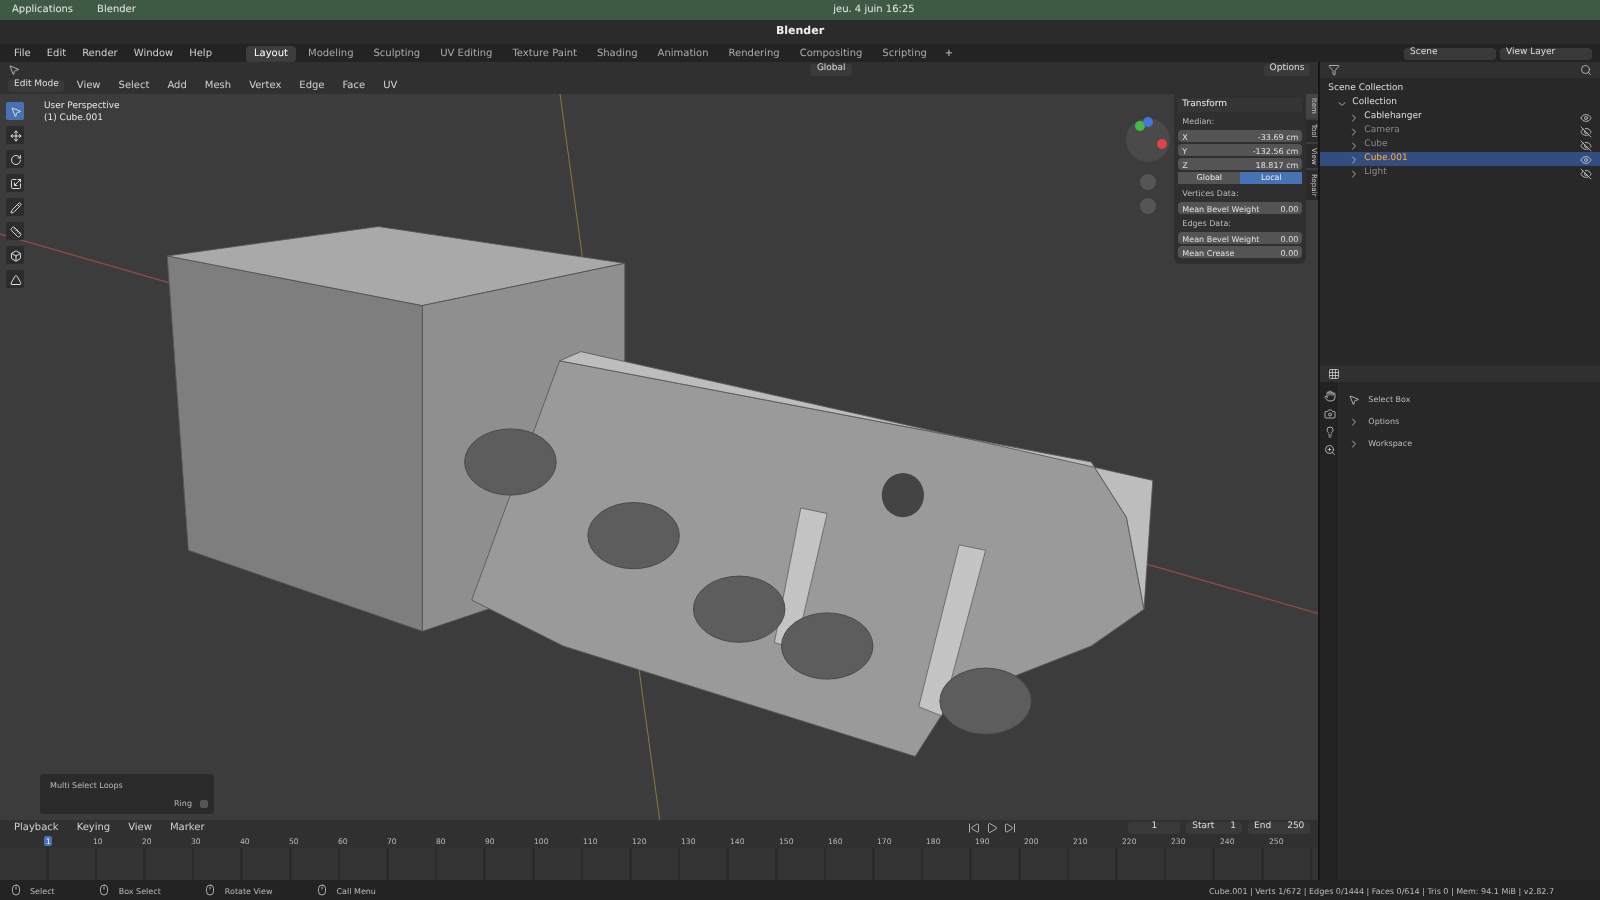  I want to click on skip-forward-icon, so click(1010, 828).